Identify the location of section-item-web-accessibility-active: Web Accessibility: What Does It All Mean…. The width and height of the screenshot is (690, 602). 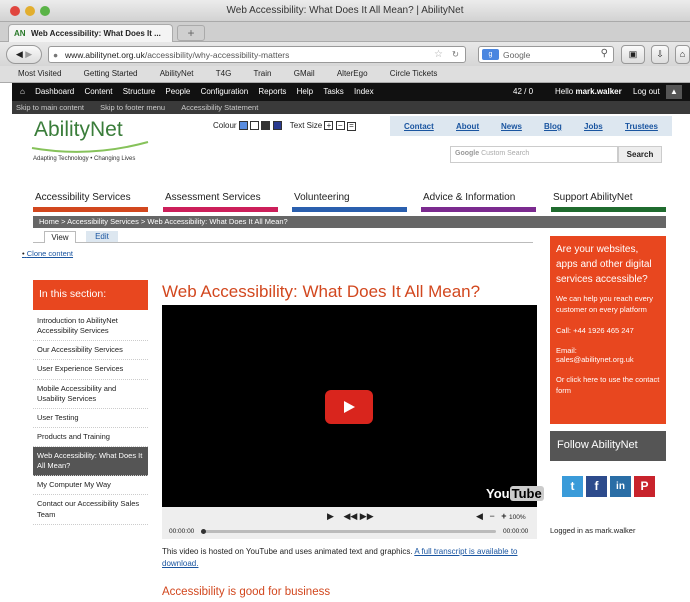
(90, 462).